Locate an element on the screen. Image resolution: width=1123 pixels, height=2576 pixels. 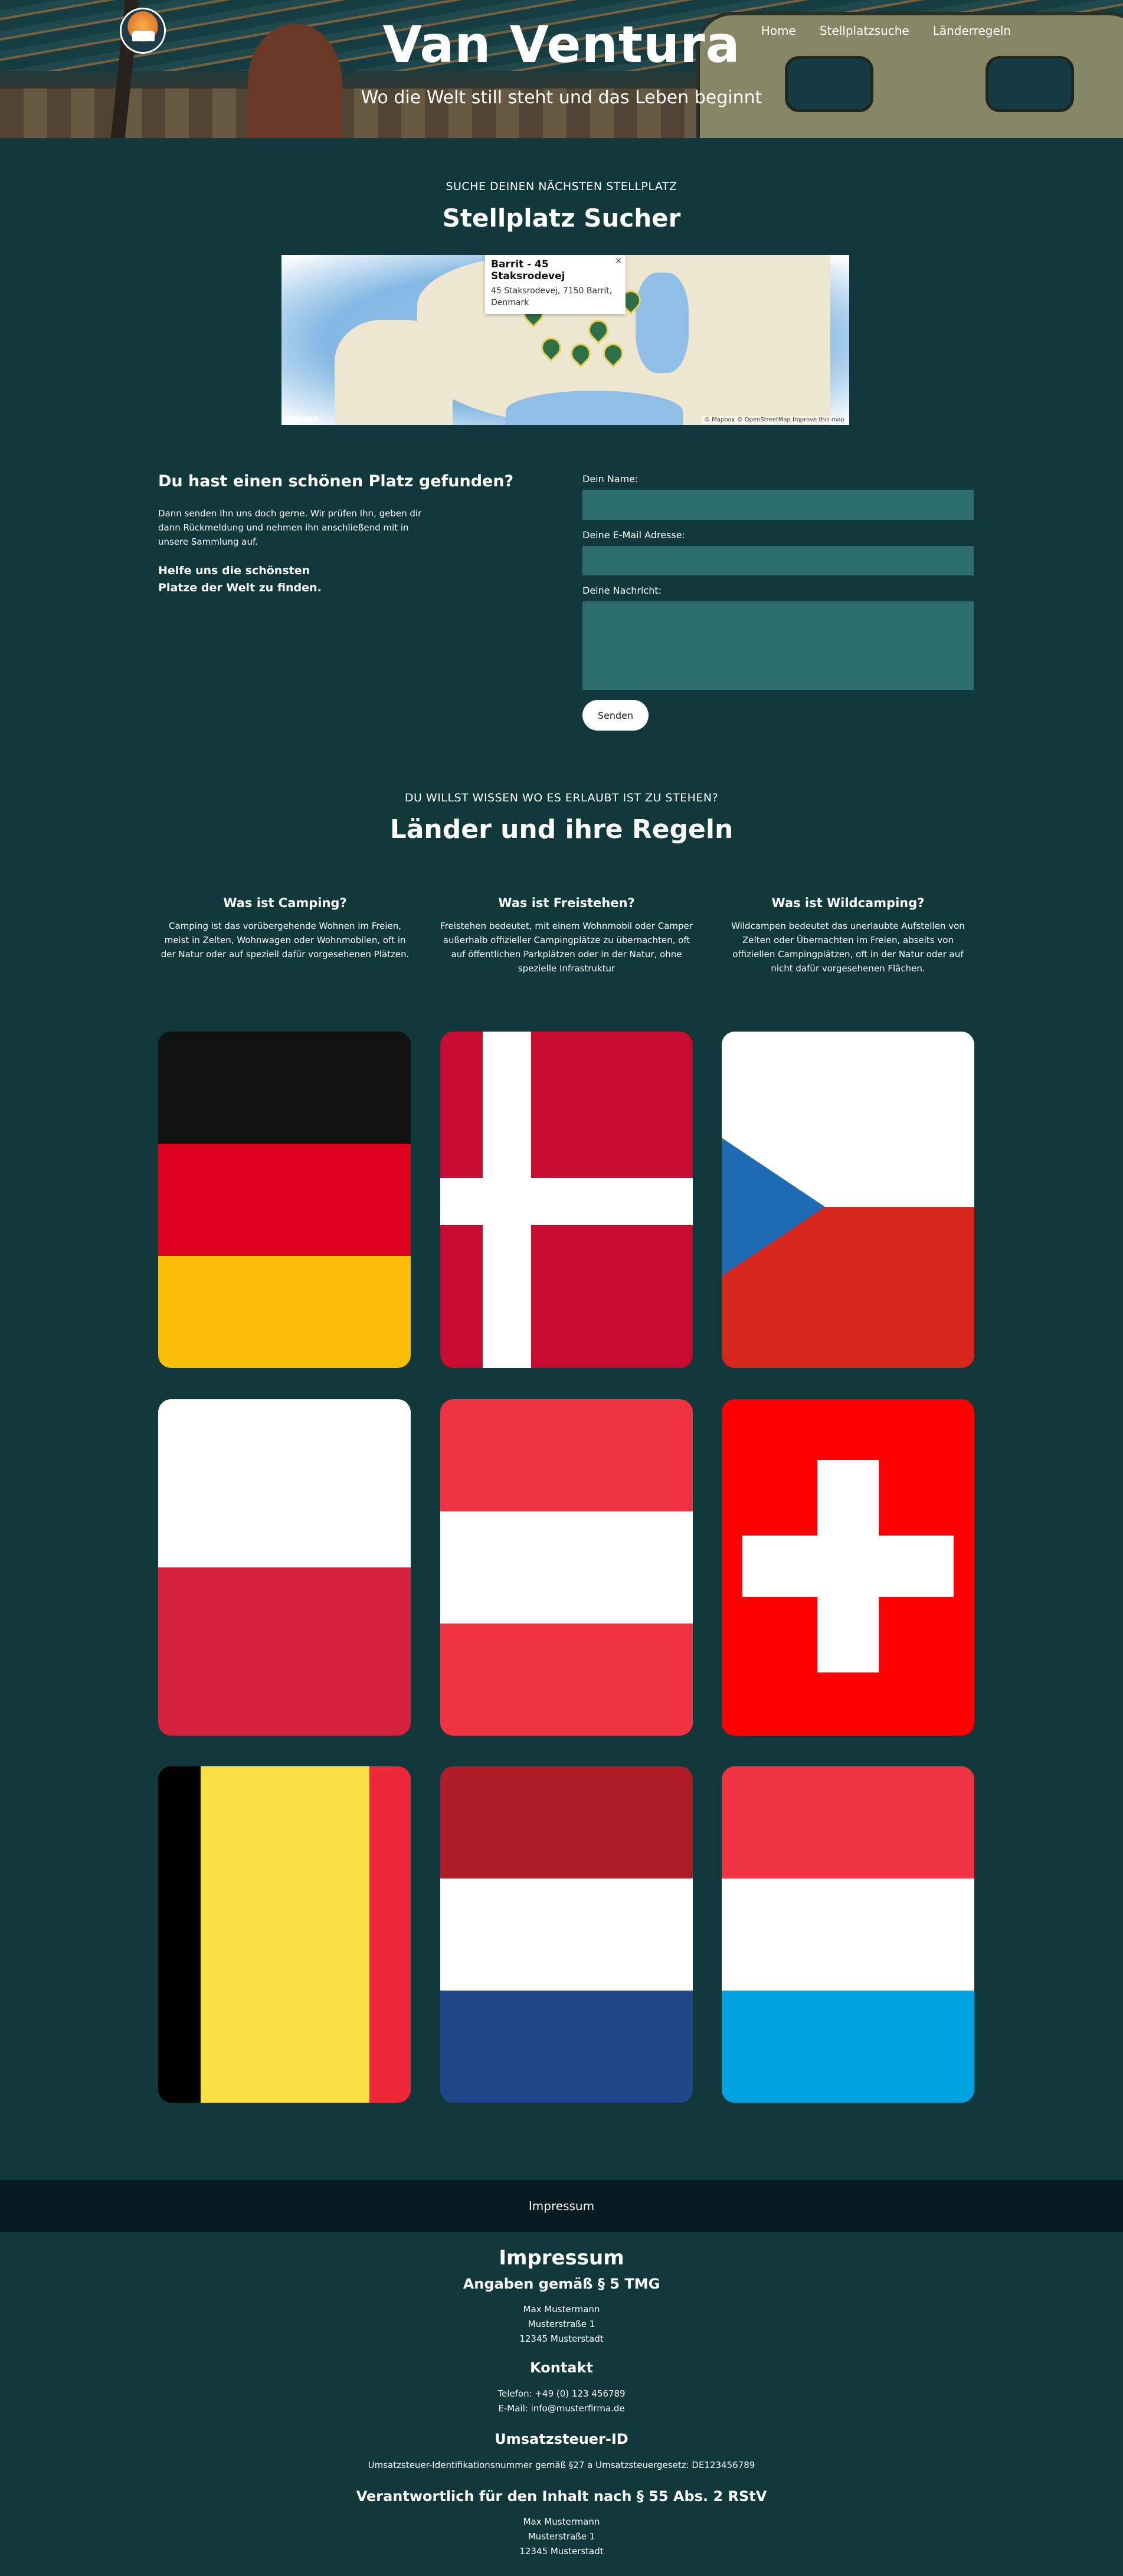
impressum-city: 12345 Musterstadt is located at coordinates (561, 2339).